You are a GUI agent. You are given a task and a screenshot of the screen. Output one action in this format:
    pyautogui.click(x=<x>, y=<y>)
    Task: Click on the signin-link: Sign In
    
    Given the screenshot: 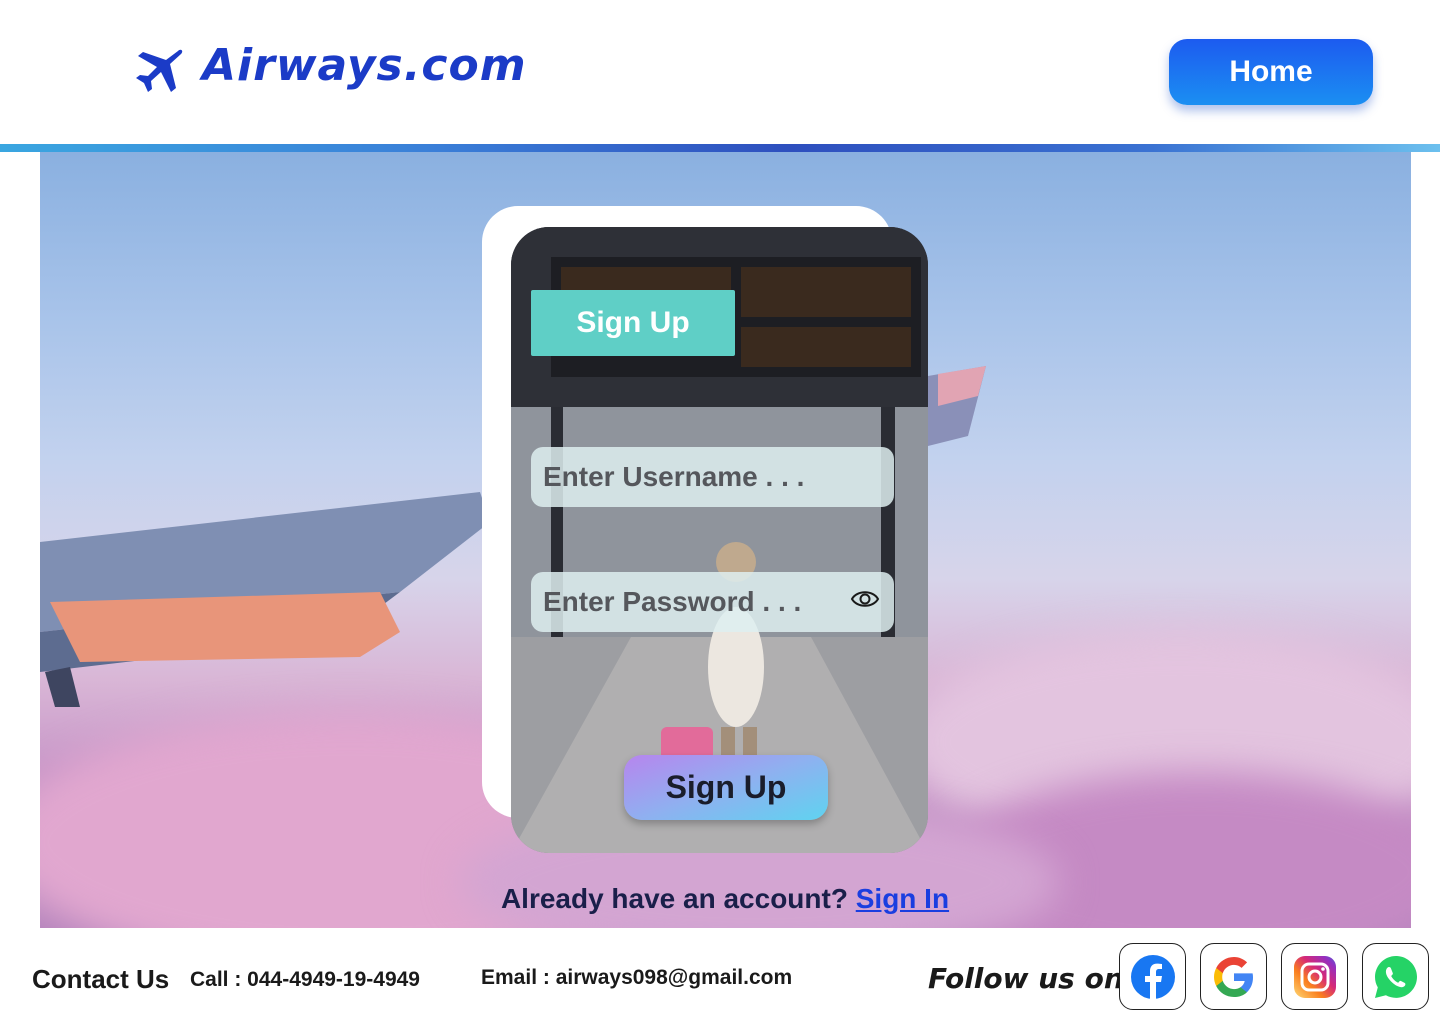 What is the action you would take?
    pyautogui.click(x=902, y=898)
    